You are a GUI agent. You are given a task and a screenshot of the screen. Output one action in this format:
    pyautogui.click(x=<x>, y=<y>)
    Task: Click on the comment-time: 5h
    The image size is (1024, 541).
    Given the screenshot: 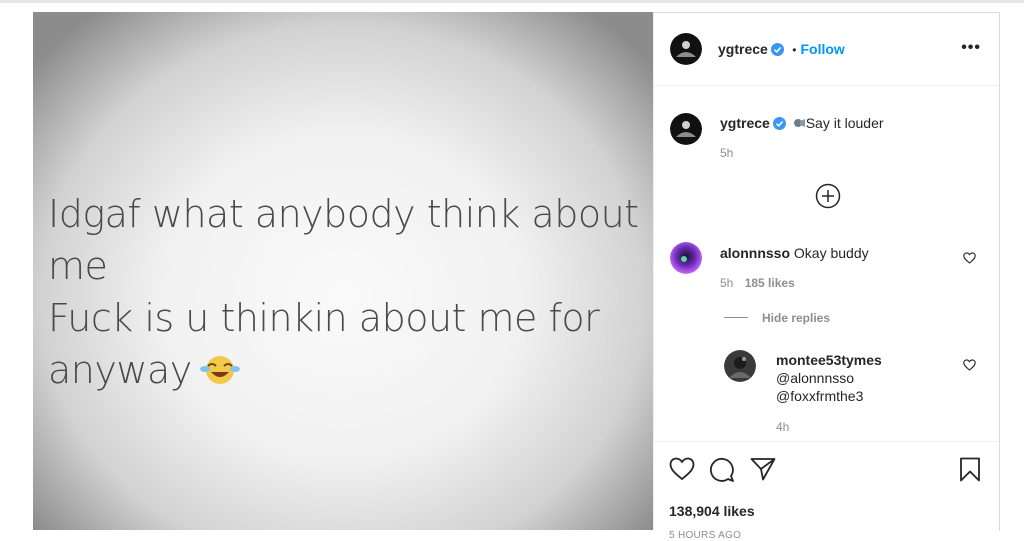 What is the action you would take?
    pyautogui.click(x=726, y=283)
    